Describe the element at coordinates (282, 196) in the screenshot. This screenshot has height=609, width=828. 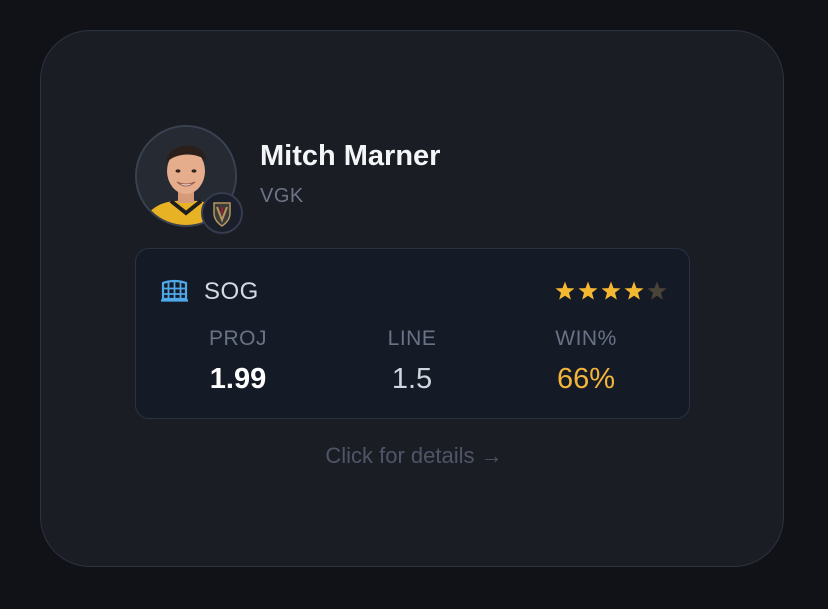
I see `team-abbreviation: VGK` at that location.